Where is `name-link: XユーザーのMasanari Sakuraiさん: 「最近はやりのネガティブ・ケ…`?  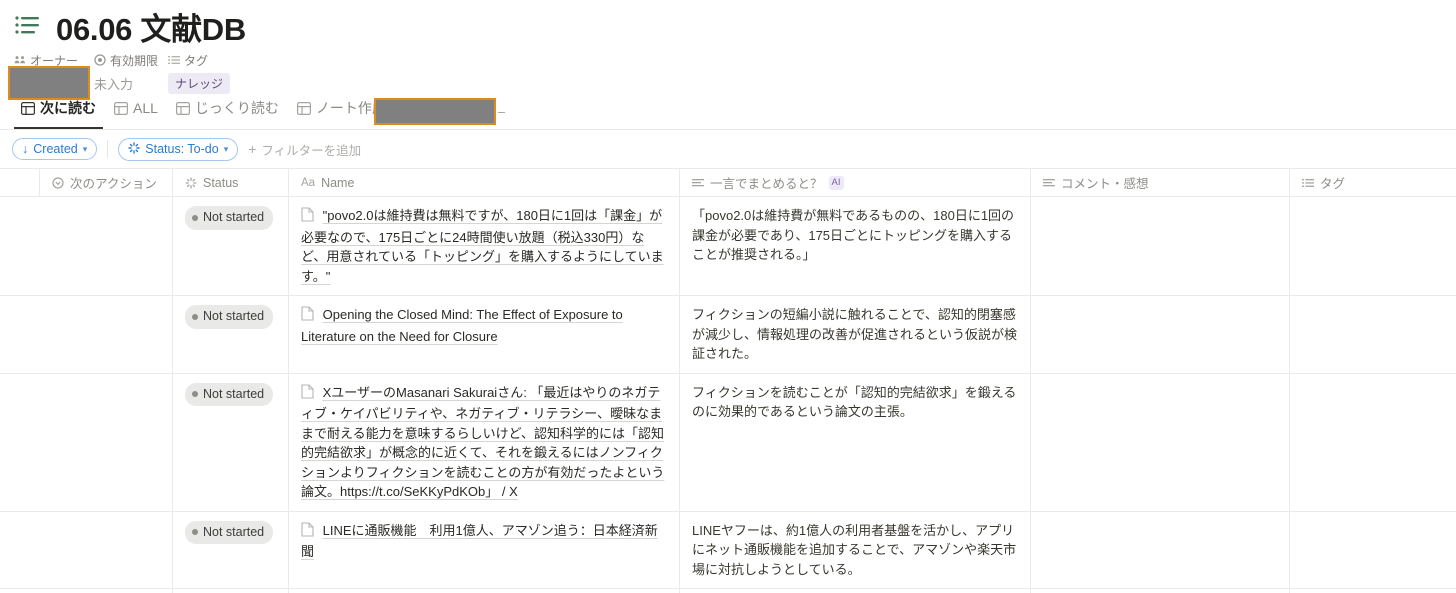
name-link: XユーザーのMasanari Sakuraiさん: 「最近はやりのネガティブ・ケ… is located at coordinates (482, 442).